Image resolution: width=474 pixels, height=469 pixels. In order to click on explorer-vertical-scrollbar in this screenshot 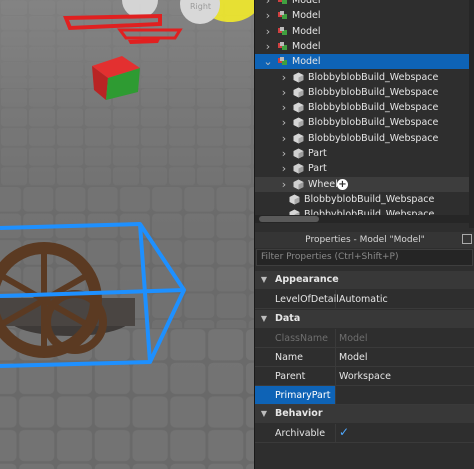, I will do `click(471, 114)`.